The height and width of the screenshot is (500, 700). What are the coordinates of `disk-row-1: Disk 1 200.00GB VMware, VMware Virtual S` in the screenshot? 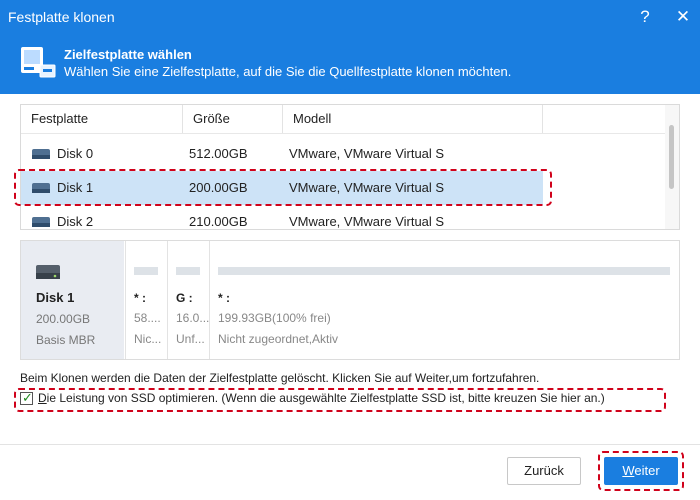 It's located at (282, 188).